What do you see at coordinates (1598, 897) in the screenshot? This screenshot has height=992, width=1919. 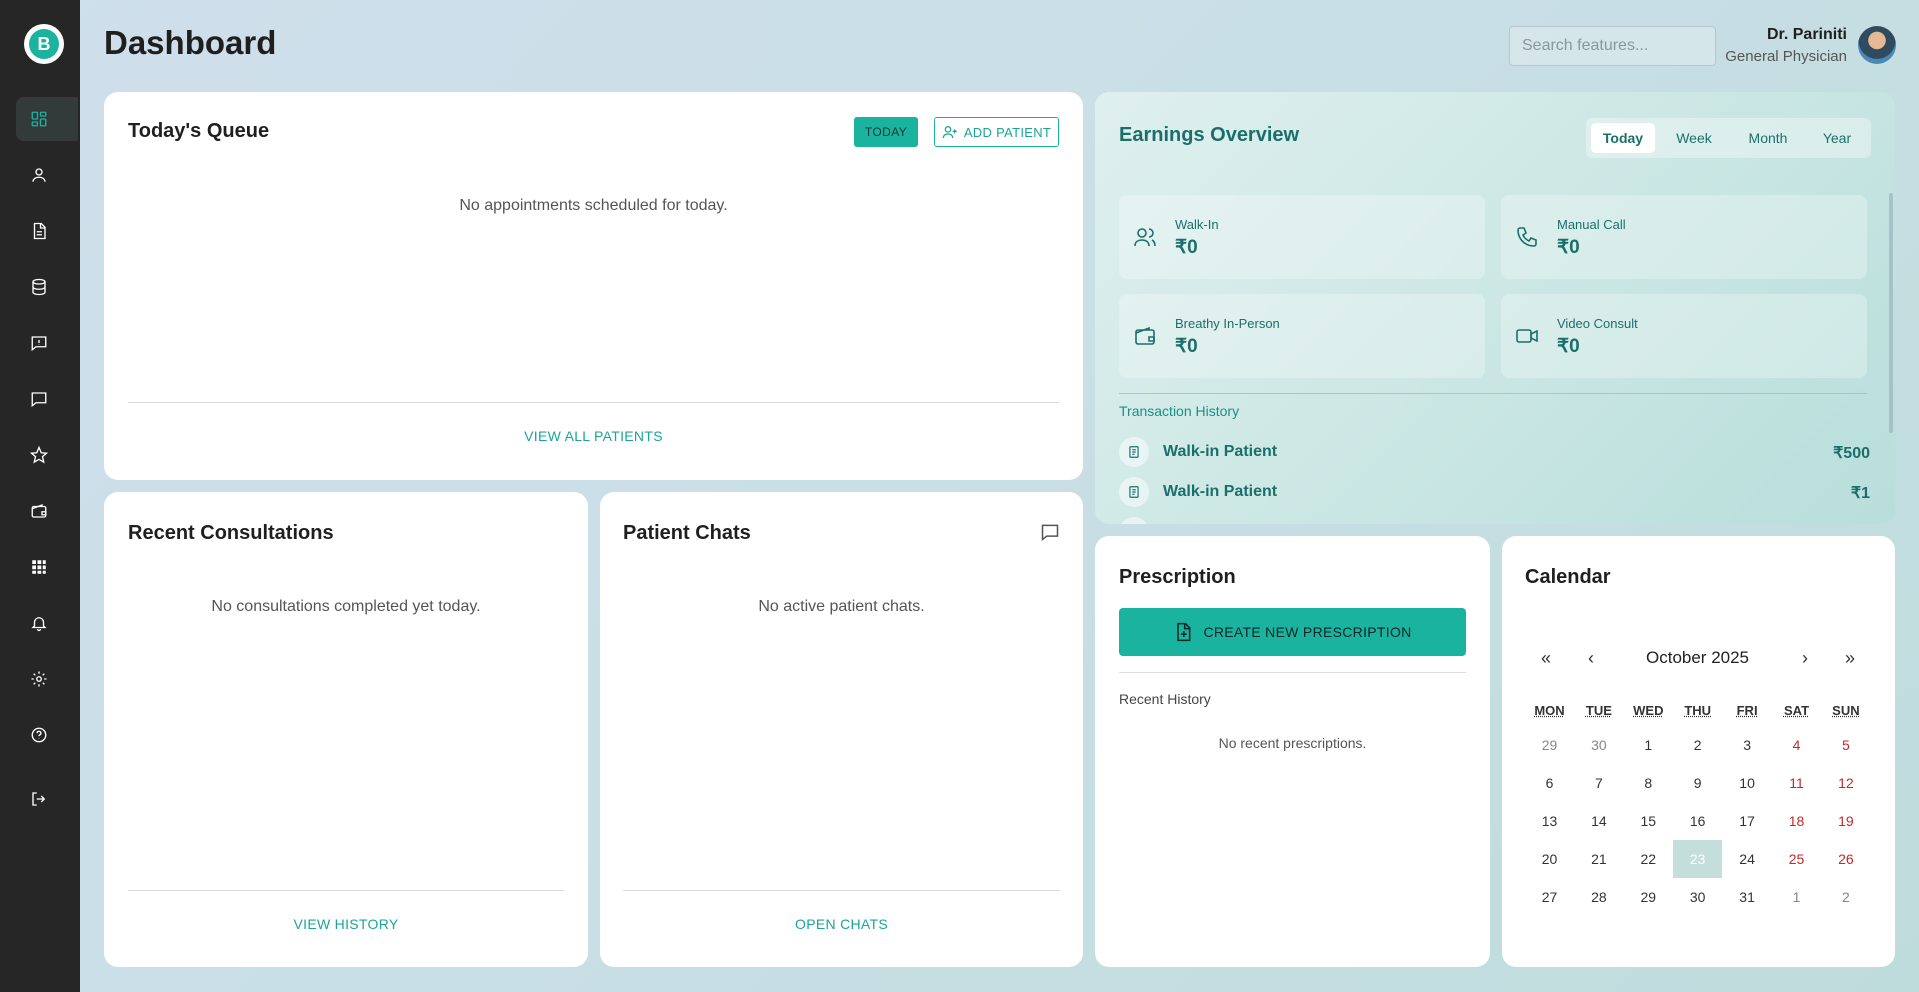 I see `calendar-day: 28` at bounding box center [1598, 897].